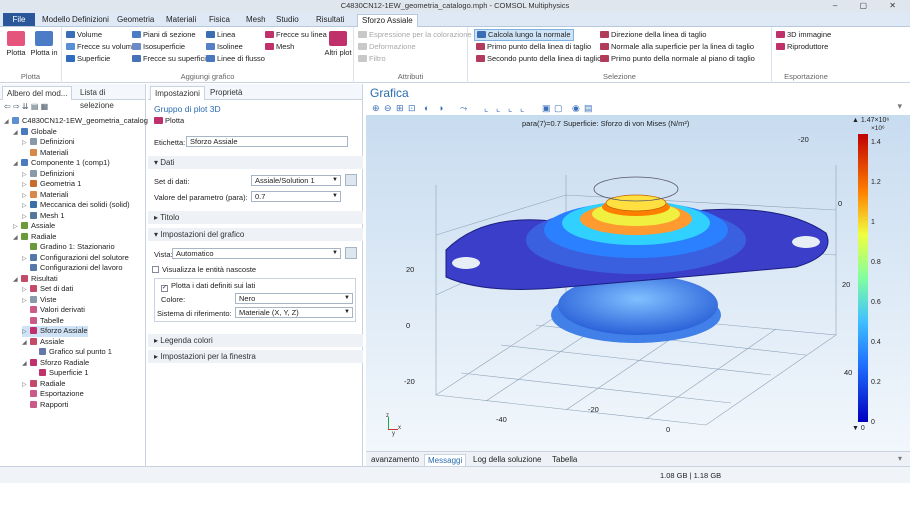 Image resolution: width=910 pixels, height=529 pixels. Describe the element at coordinates (564, 460) in the screenshot. I see `tab-table: Tabella` at that location.